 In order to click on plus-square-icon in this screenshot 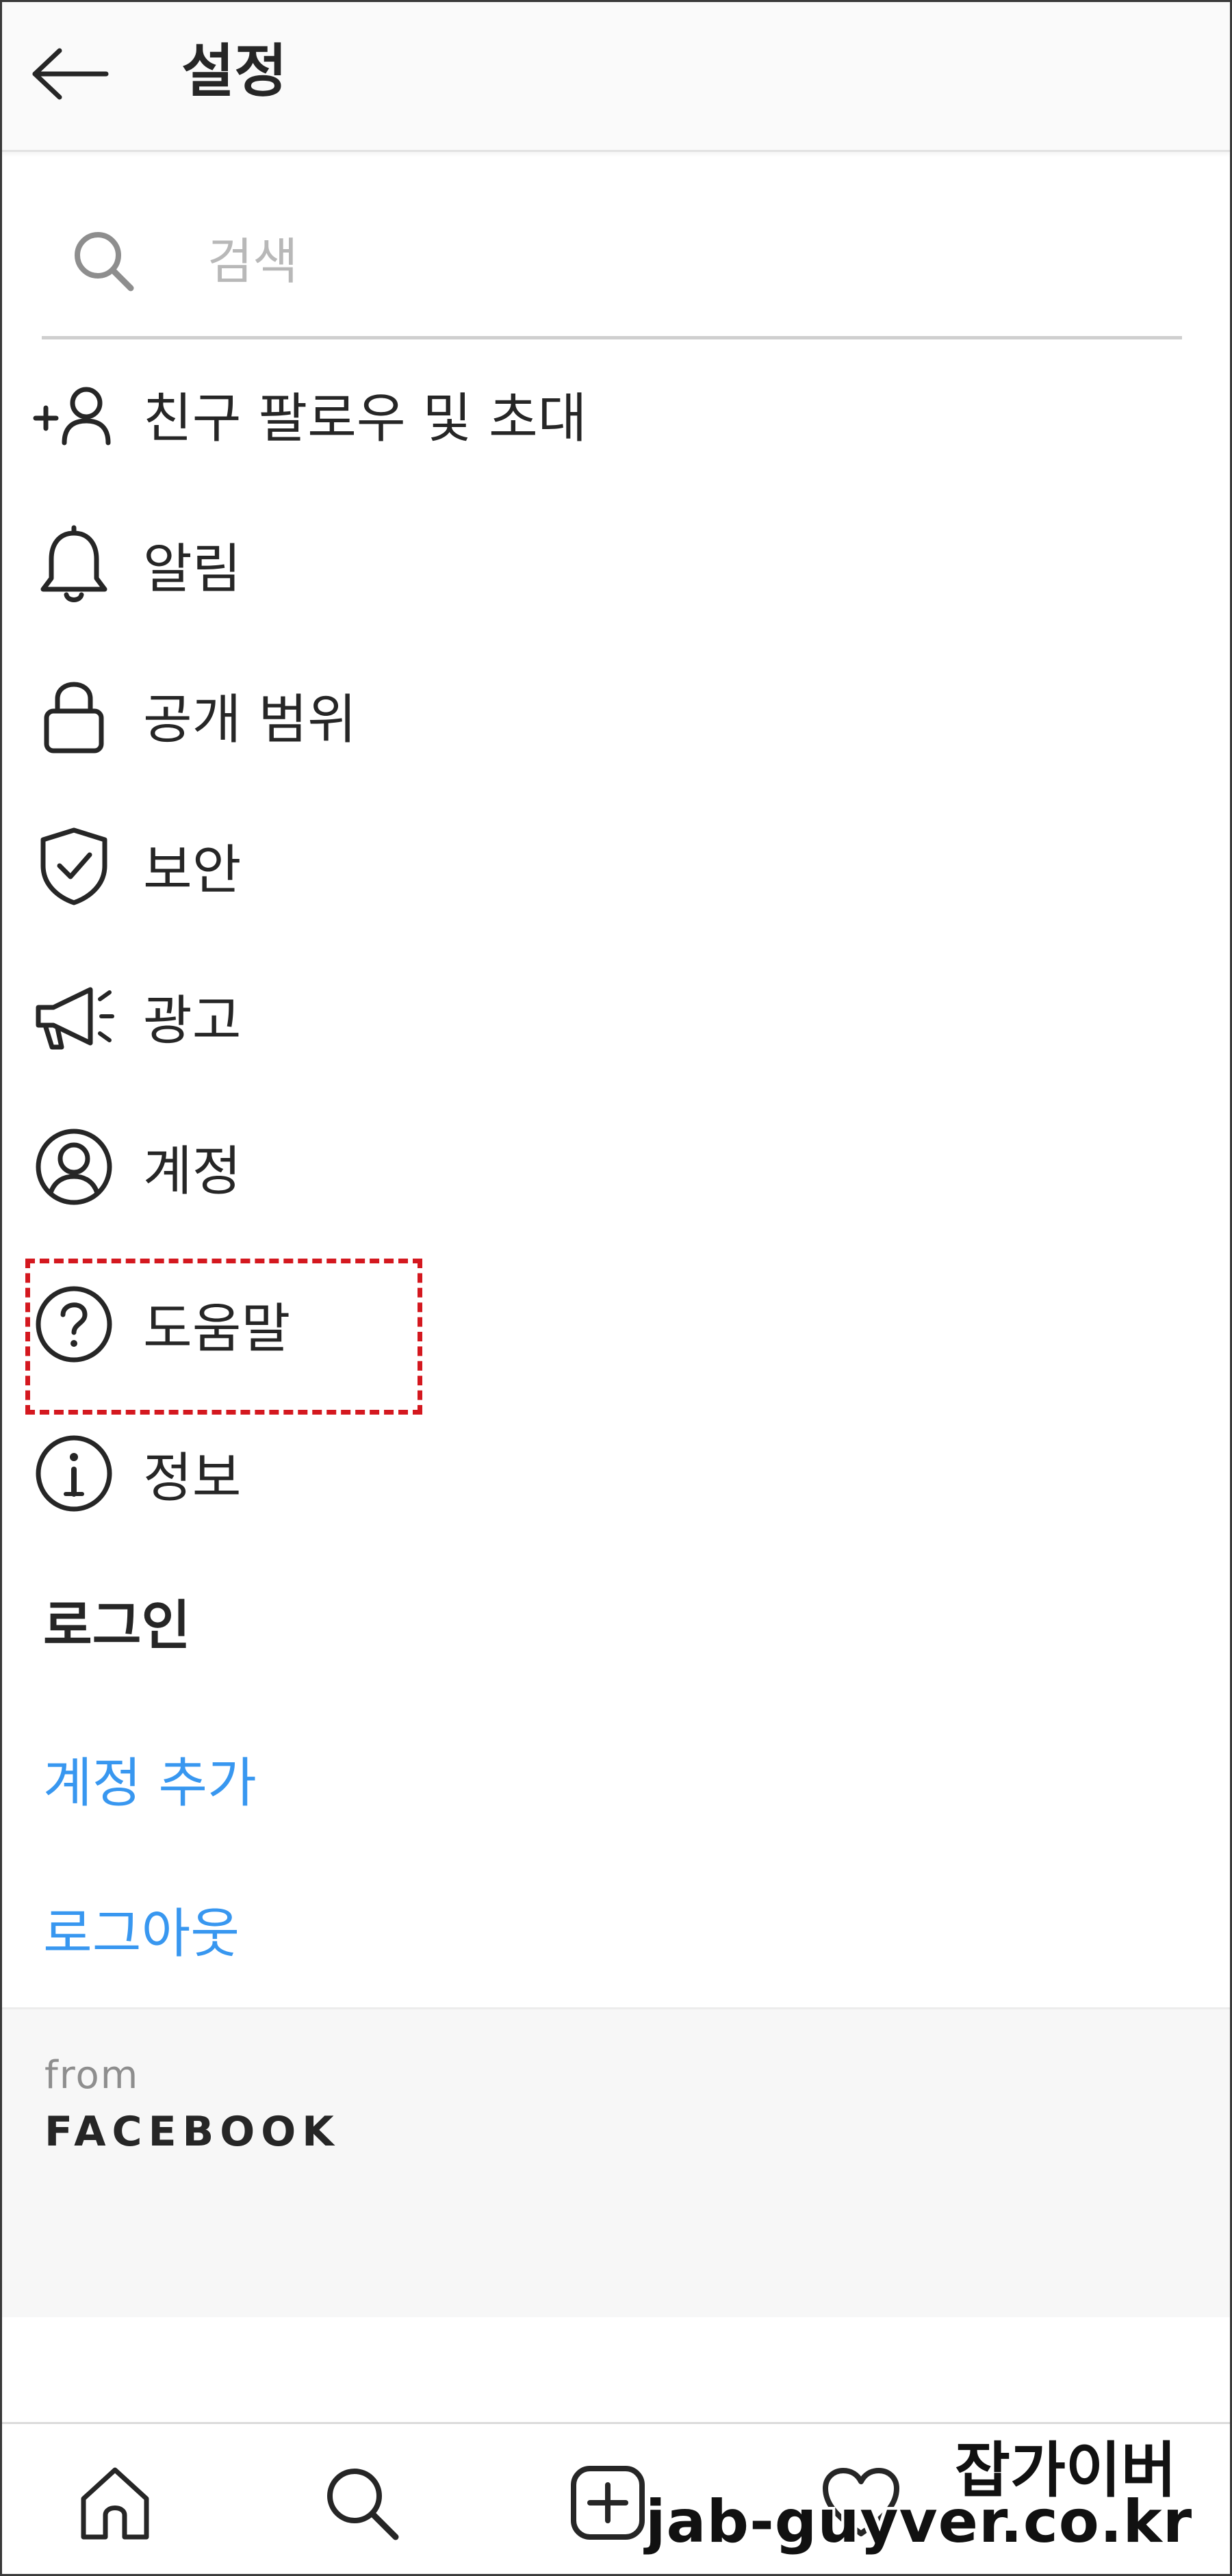, I will do `click(608, 2503)`.